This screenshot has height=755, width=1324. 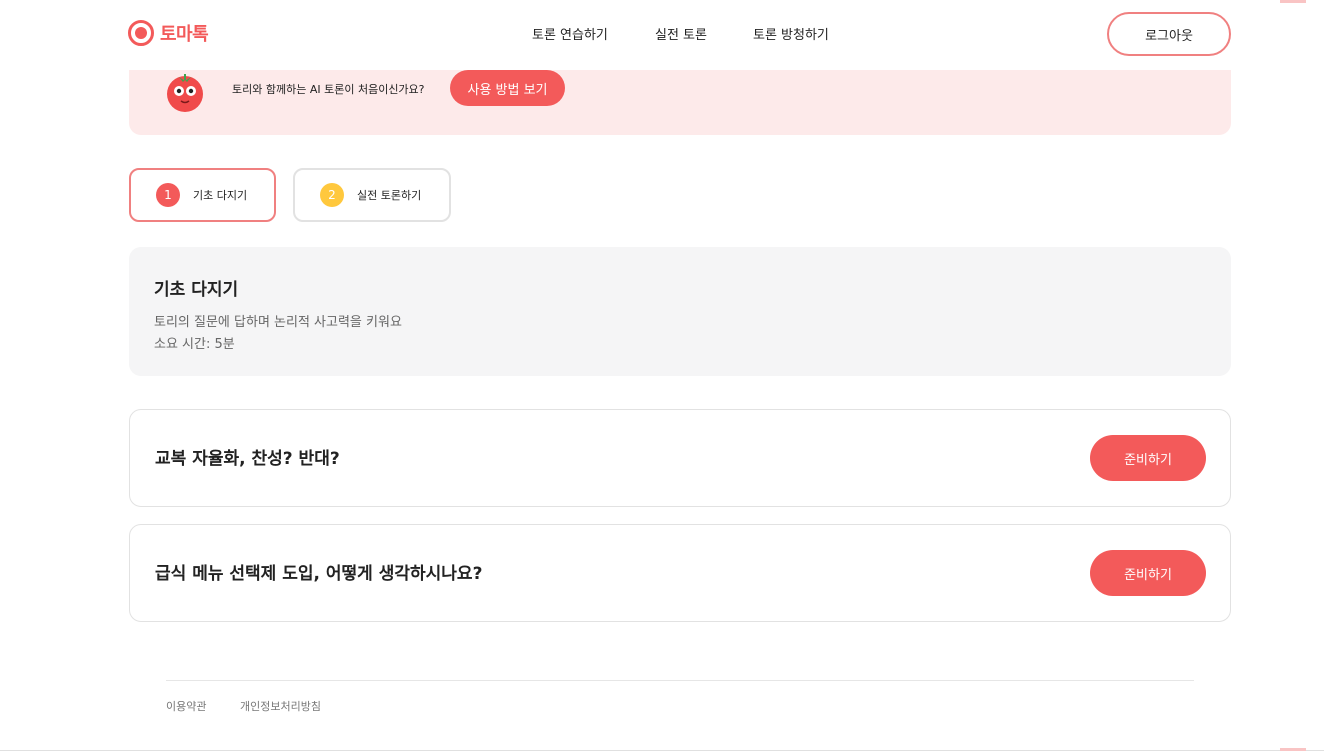 I want to click on nav-real-debate: 실전 토론, so click(x=681, y=33).